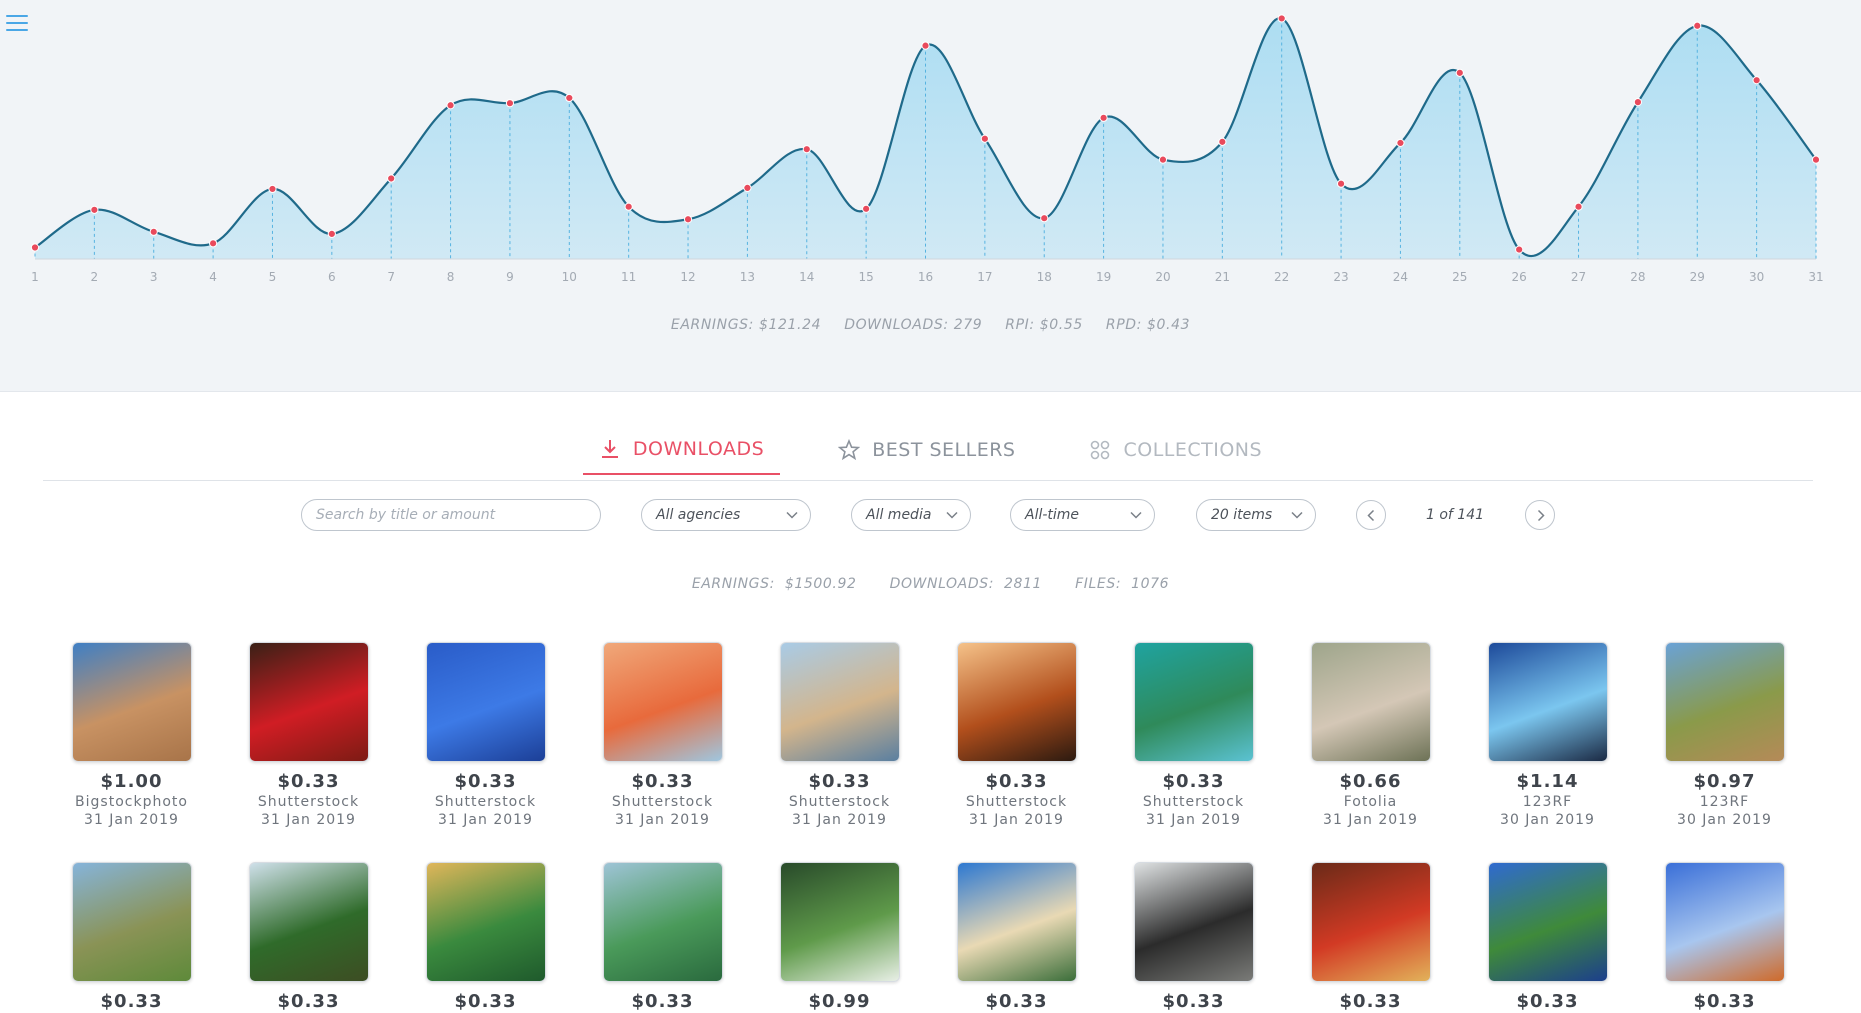  I want to click on item-agency: Bigstockphoto, so click(131, 802).